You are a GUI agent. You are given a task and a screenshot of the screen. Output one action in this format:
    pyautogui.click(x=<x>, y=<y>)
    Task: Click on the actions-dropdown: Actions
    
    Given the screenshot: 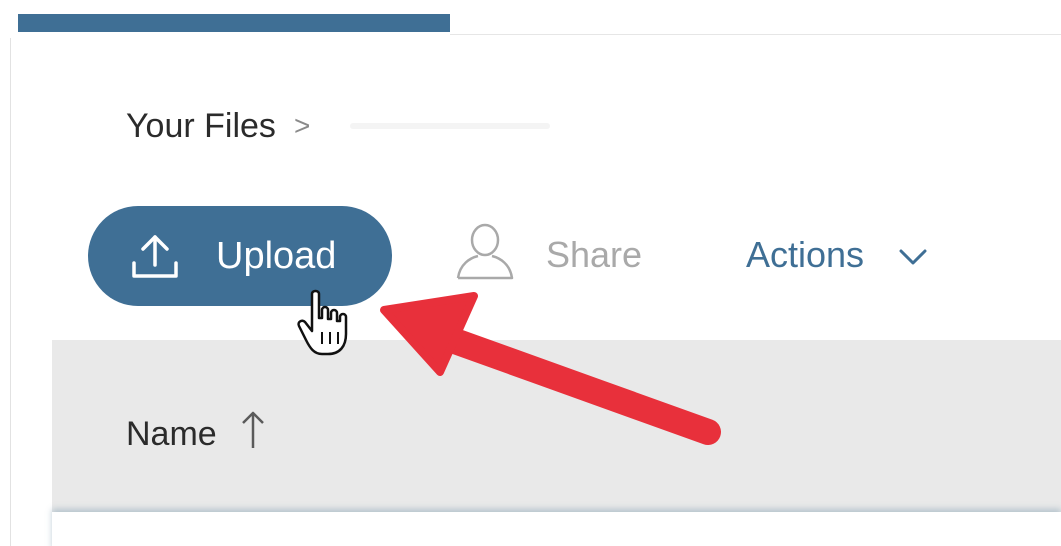 What is the action you would take?
    pyautogui.click(x=837, y=255)
    